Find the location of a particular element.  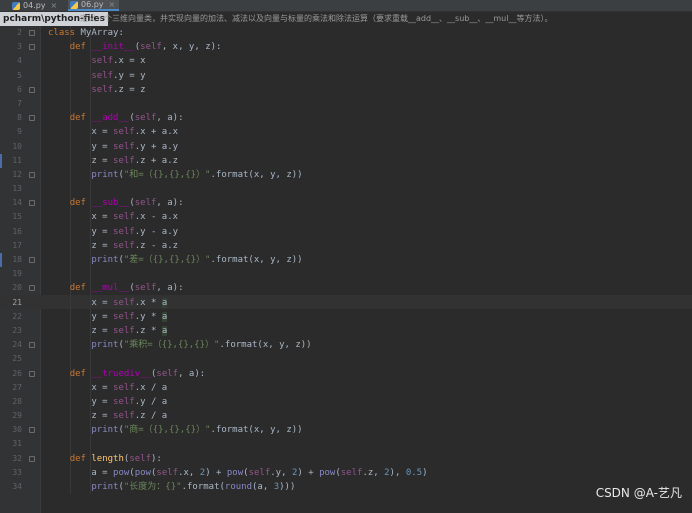

code-text: print("差=（{},{},{}）".format(x, y, z)) is located at coordinates (197, 260).